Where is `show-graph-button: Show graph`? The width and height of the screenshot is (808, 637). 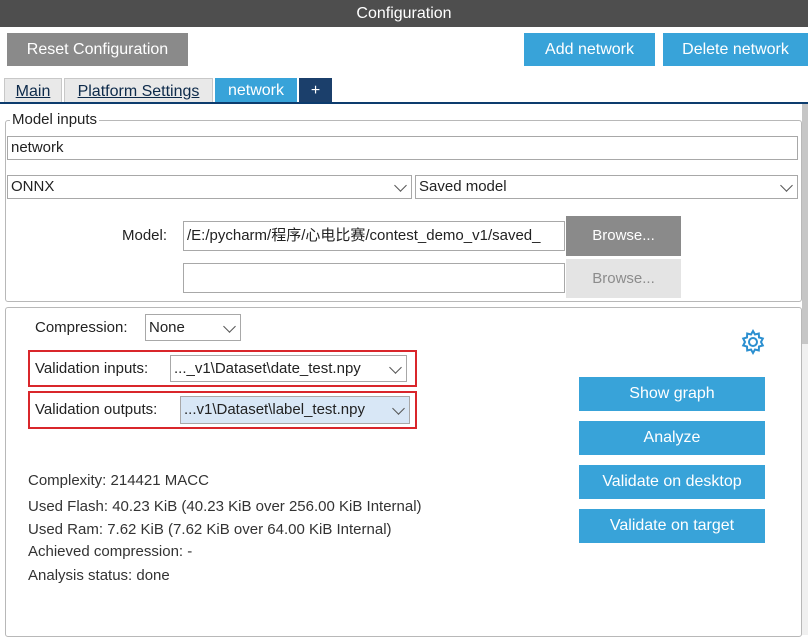
show-graph-button: Show graph is located at coordinates (672, 394).